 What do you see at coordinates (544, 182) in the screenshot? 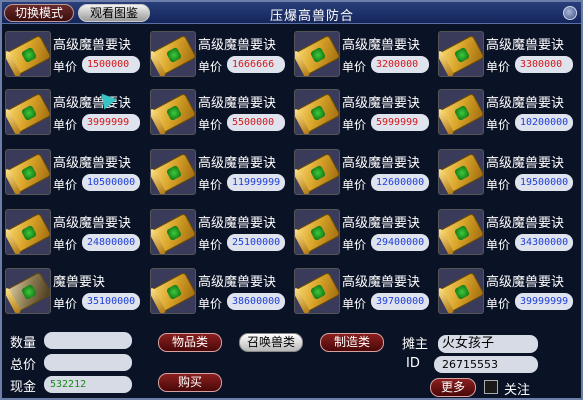
I see `unit-price-value: 19500000` at bounding box center [544, 182].